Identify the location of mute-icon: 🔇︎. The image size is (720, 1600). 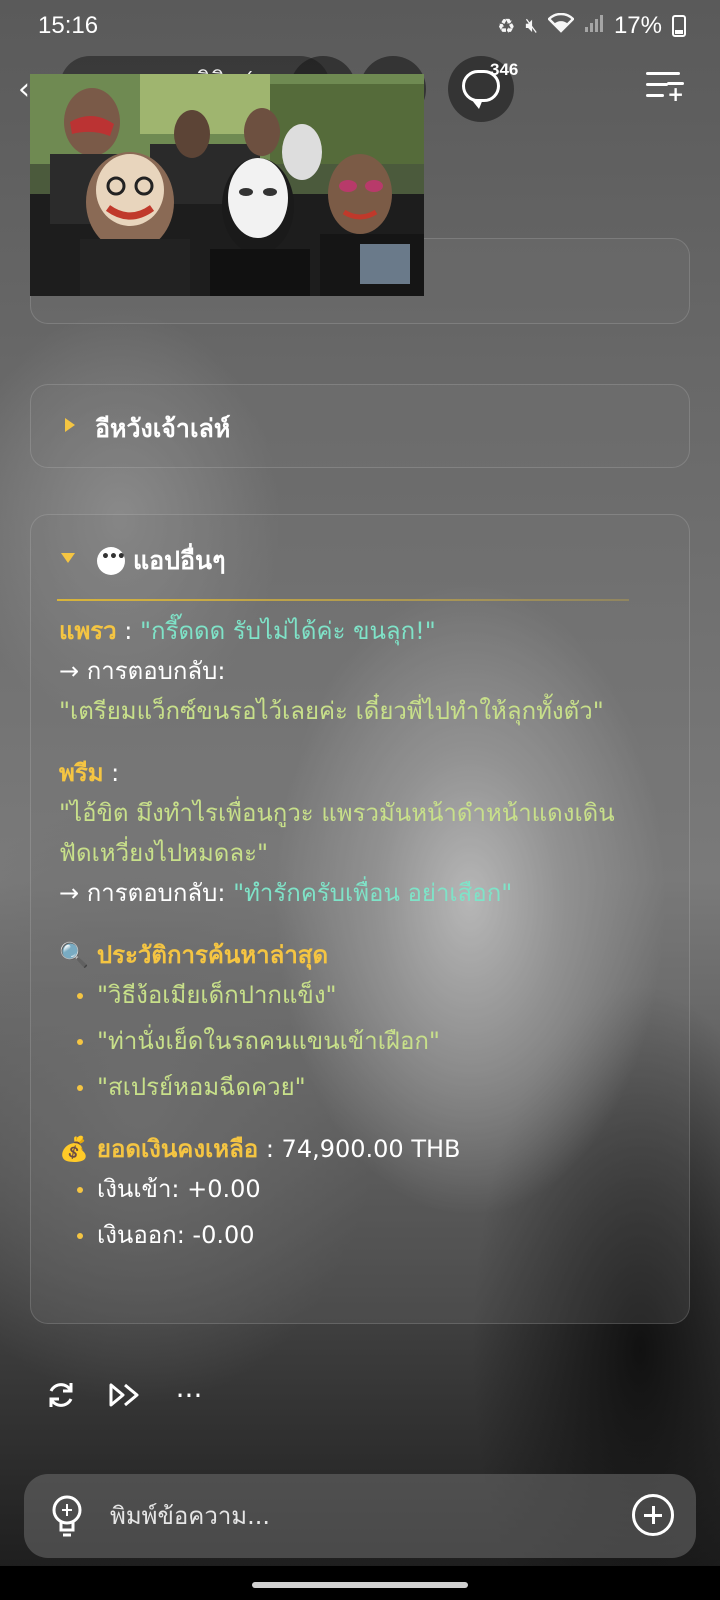
(531, 25).